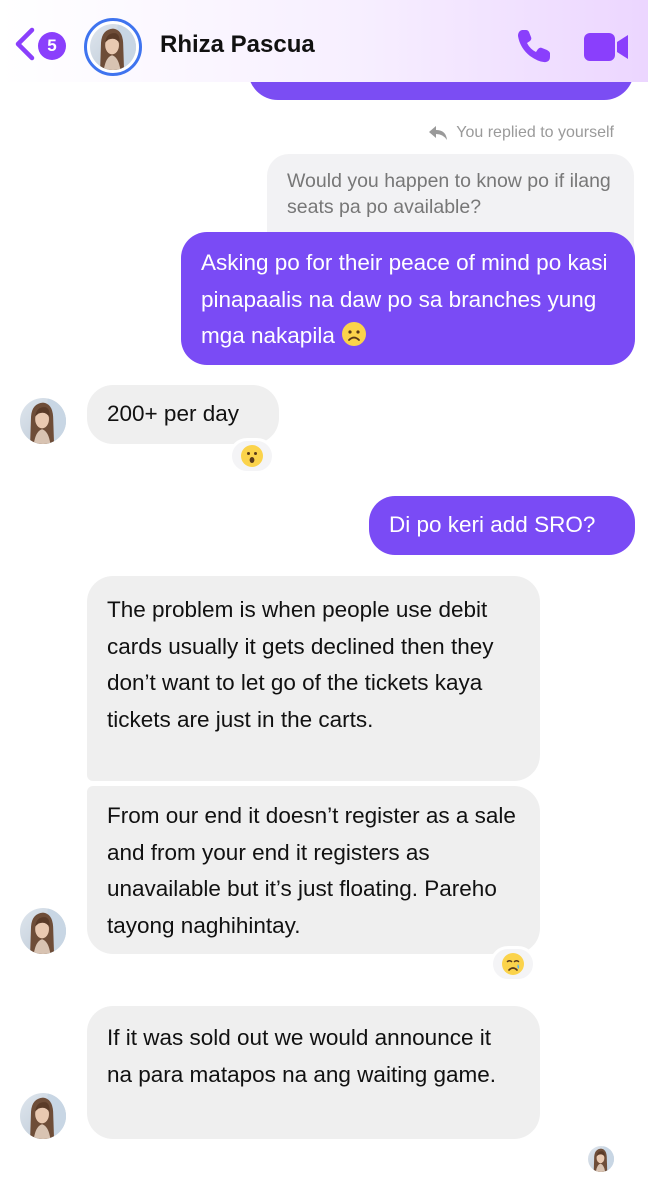 The width and height of the screenshot is (648, 1200). What do you see at coordinates (606, 47) in the screenshot?
I see `video-camera-icon` at bounding box center [606, 47].